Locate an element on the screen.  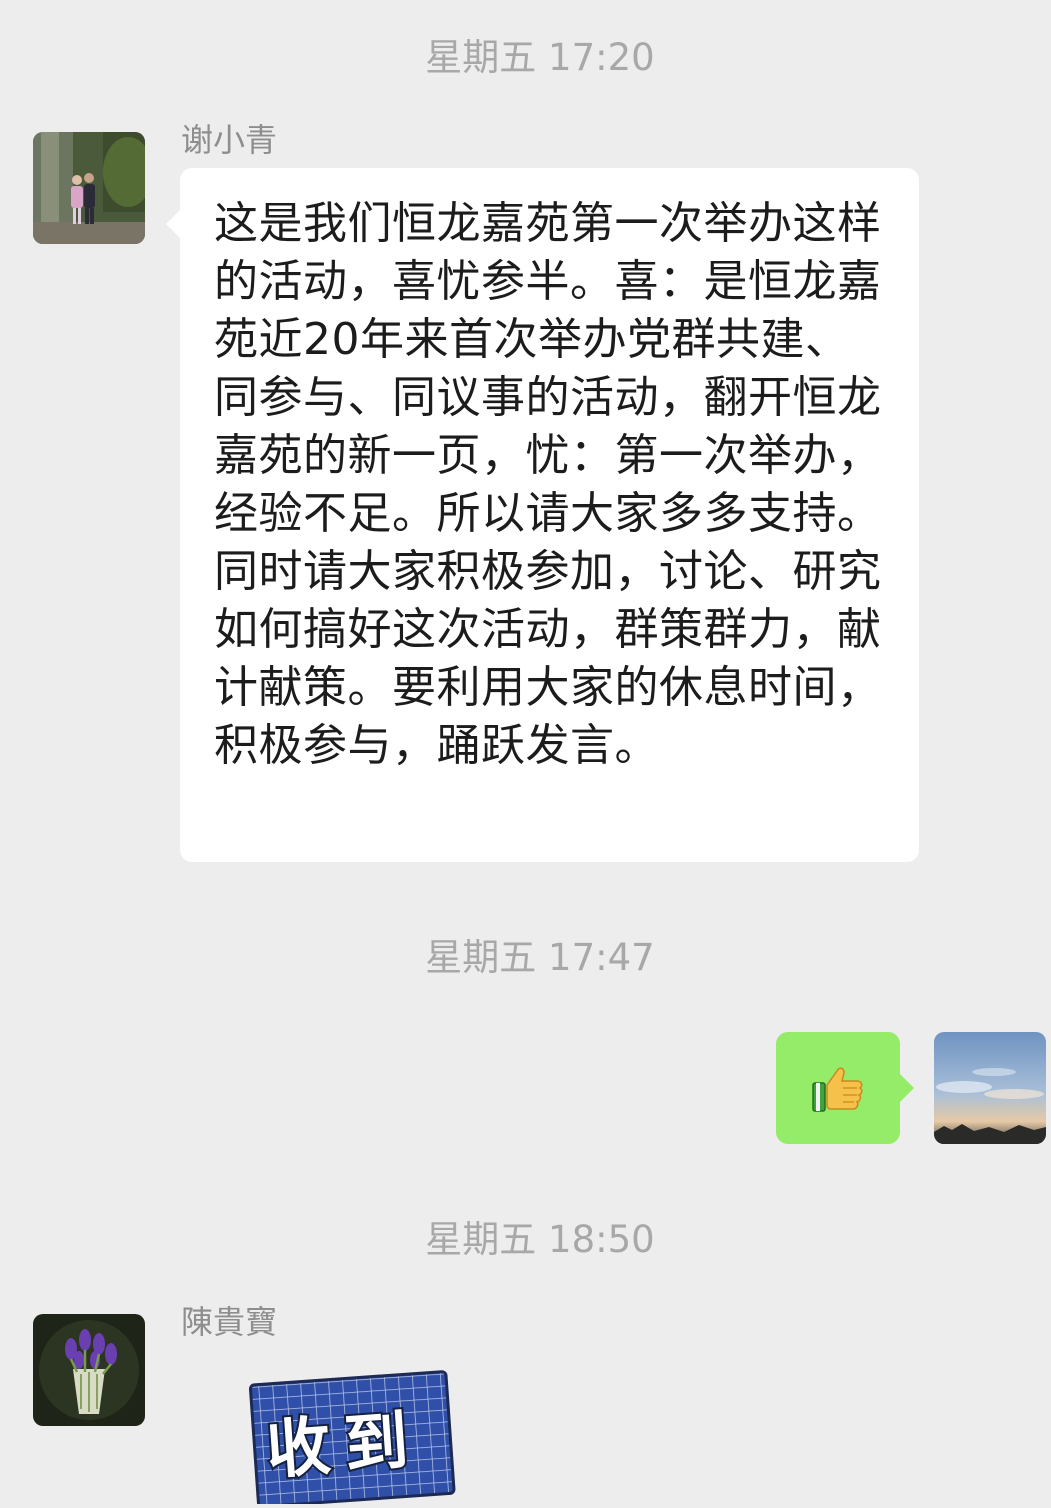
timestamp: 星期五 17:20 is located at coordinates (540, 57).